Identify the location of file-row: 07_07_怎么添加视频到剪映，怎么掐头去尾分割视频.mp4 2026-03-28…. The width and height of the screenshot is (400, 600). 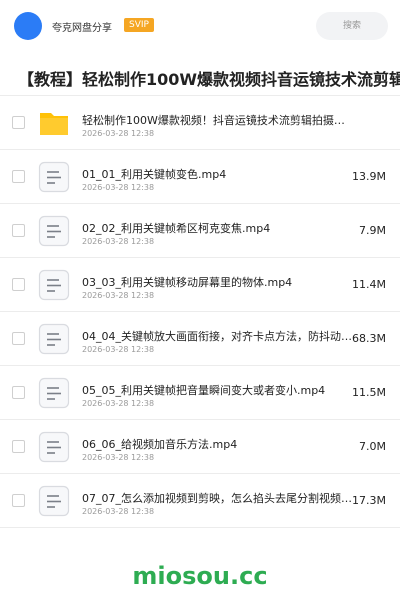
(200, 501).